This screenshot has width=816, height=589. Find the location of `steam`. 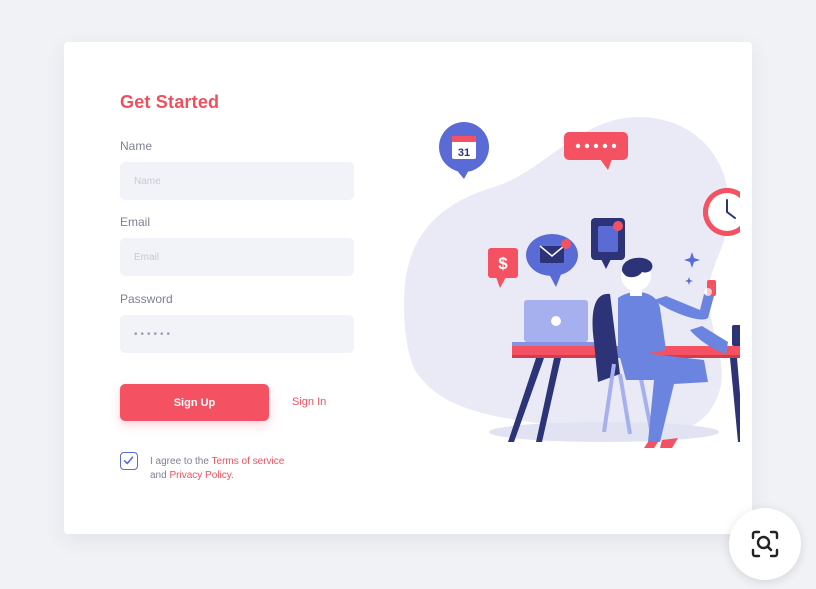

steam is located at coordinates (738, 293).